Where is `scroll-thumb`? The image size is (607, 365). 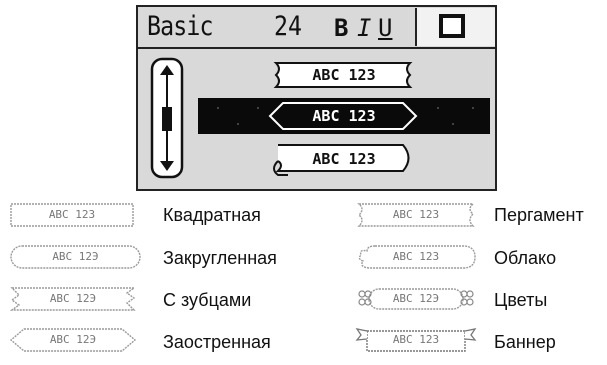
scroll-thumb is located at coordinates (167, 119).